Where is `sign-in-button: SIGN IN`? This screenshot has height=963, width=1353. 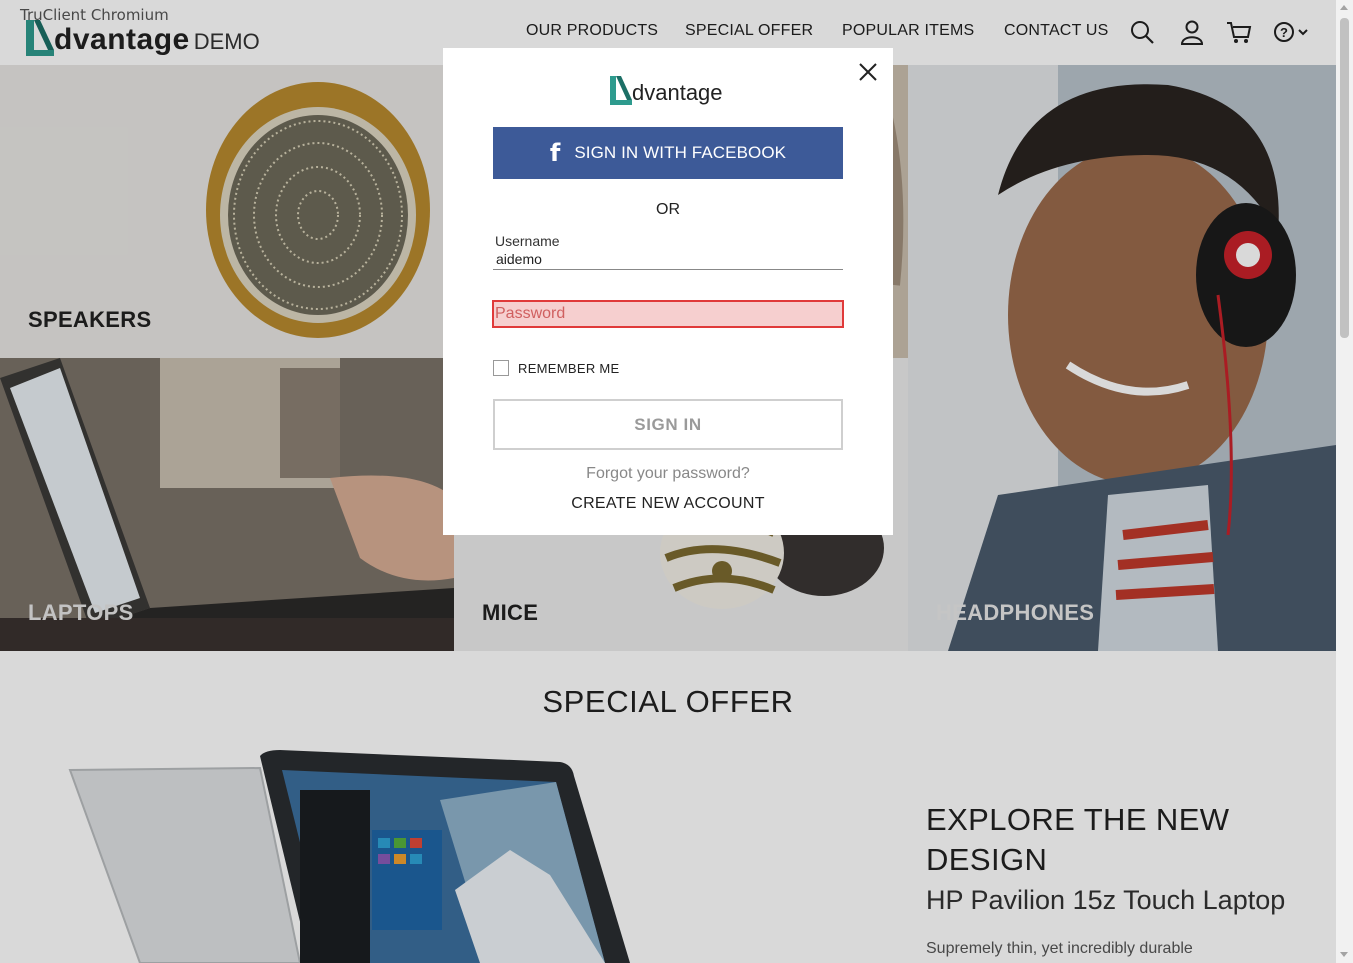 sign-in-button: SIGN IN is located at coordinates (668, 424).